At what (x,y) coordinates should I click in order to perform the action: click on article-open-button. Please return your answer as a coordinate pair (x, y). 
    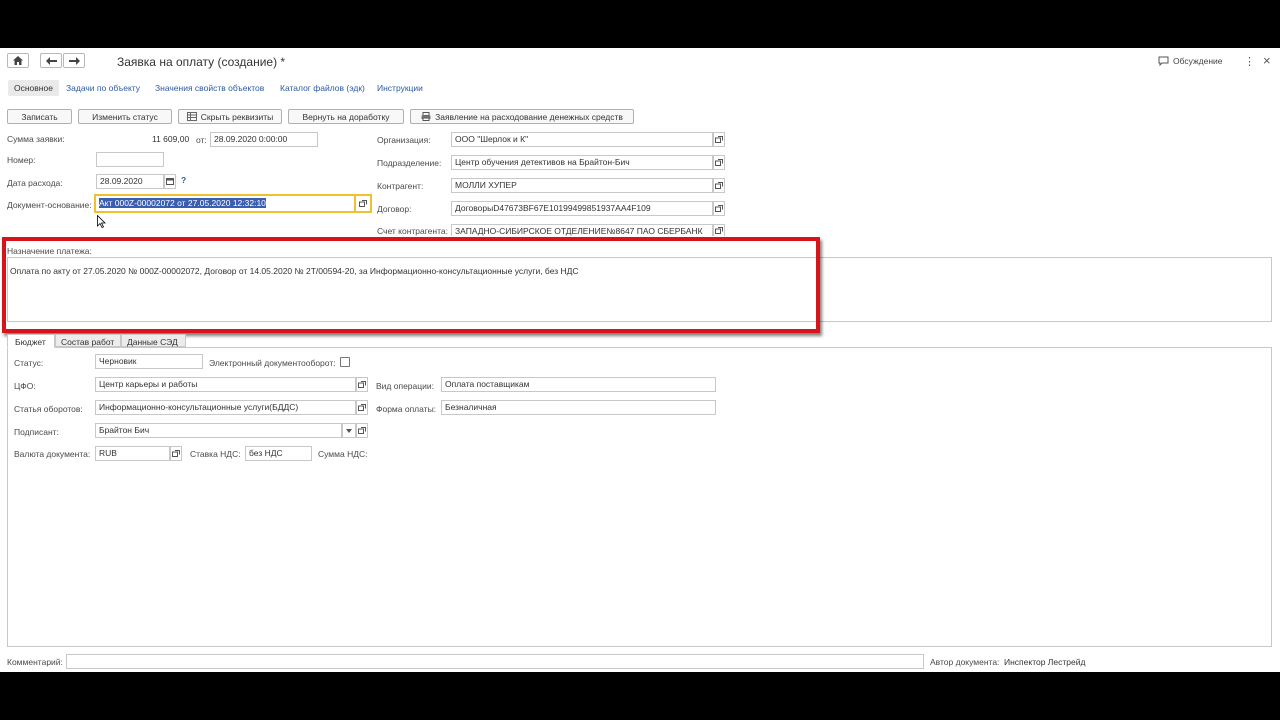
    Looking at the image, I should click on (362, 407).